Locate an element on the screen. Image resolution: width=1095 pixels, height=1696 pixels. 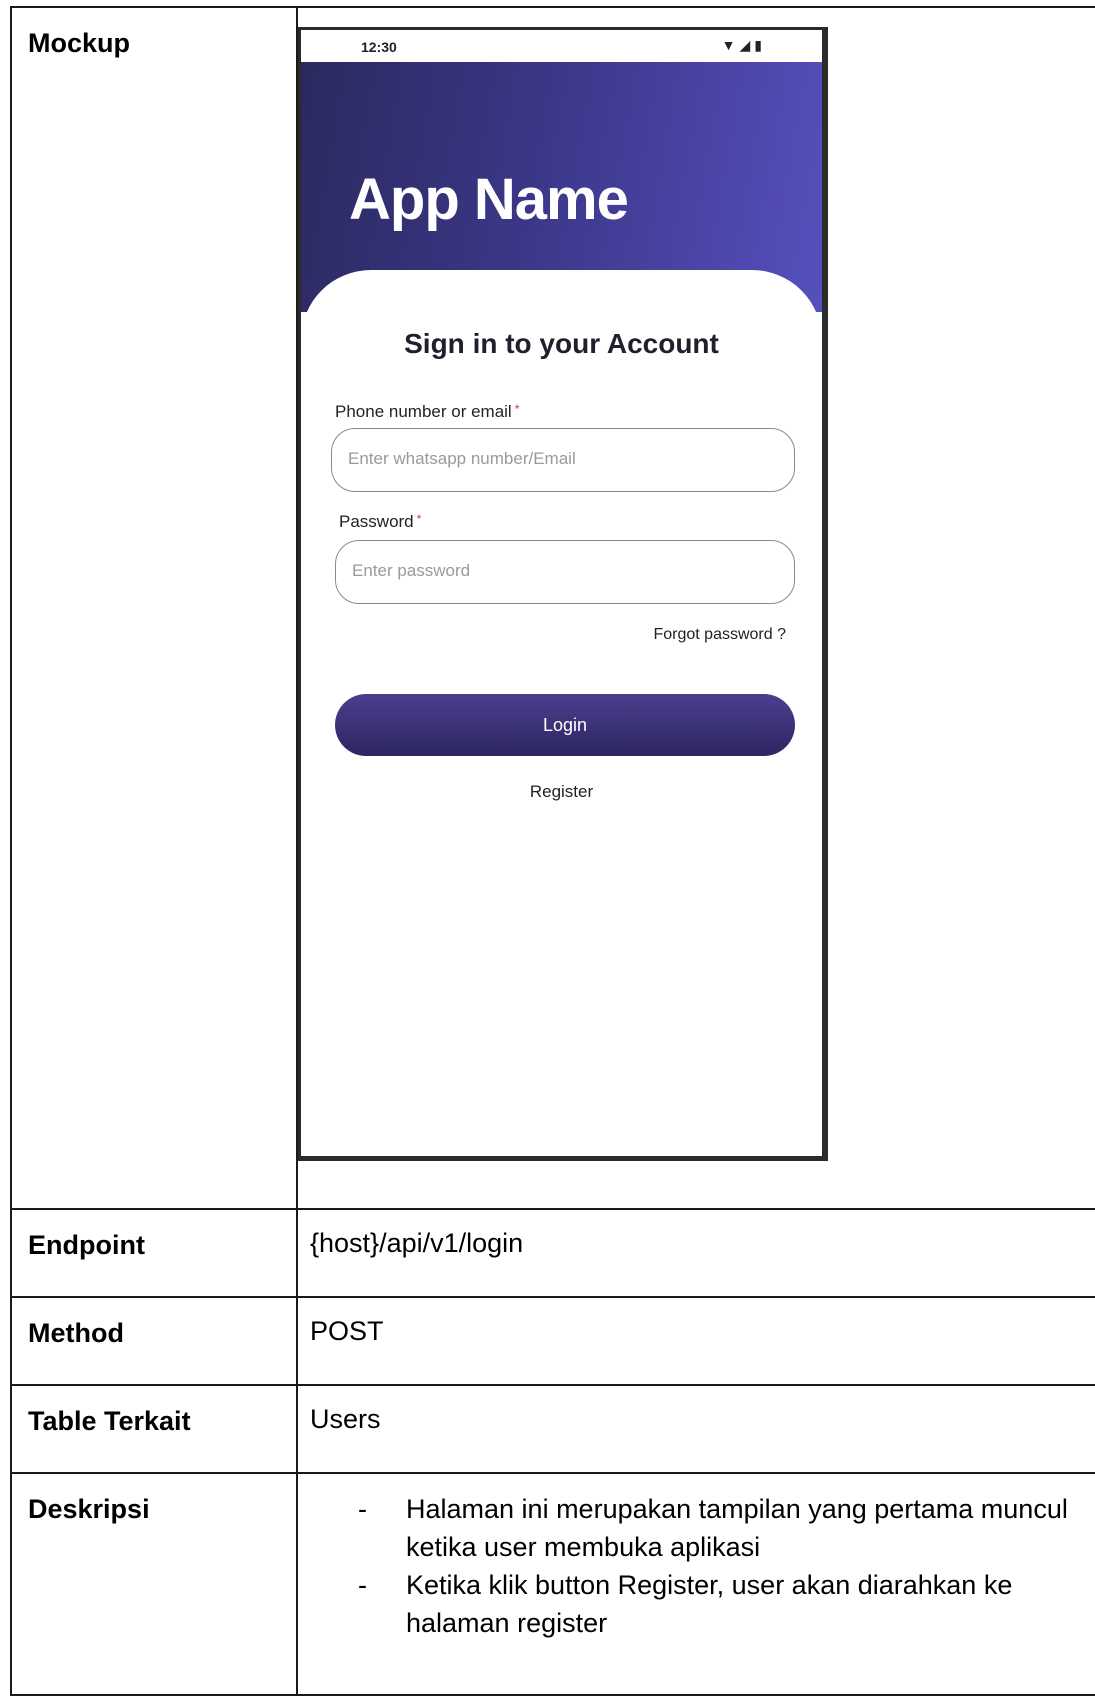
row-table: Table Terkait Users is located at coordinates (552, 1429).